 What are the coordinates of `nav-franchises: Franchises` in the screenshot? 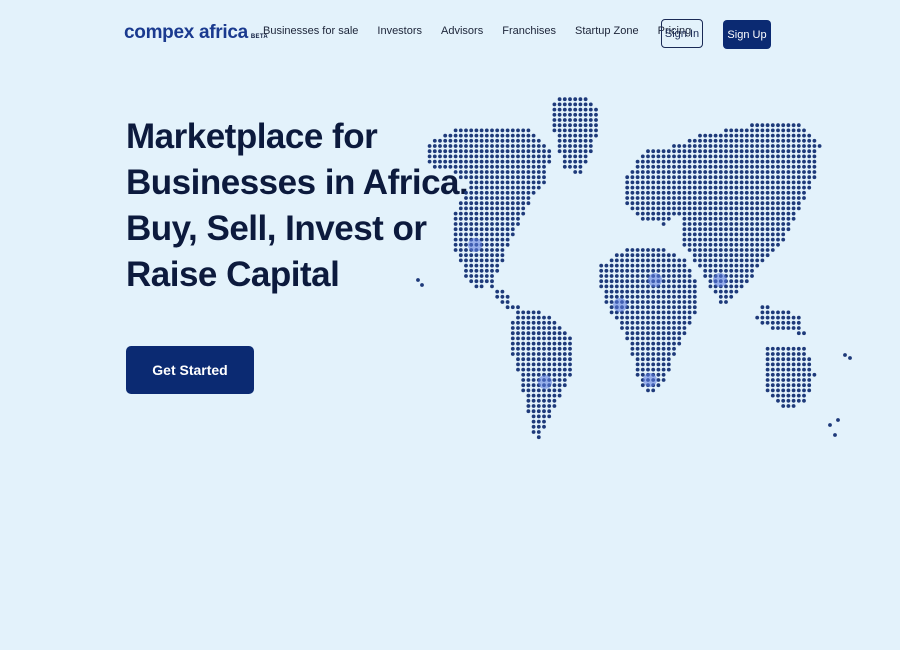 It's located at (529, 31).